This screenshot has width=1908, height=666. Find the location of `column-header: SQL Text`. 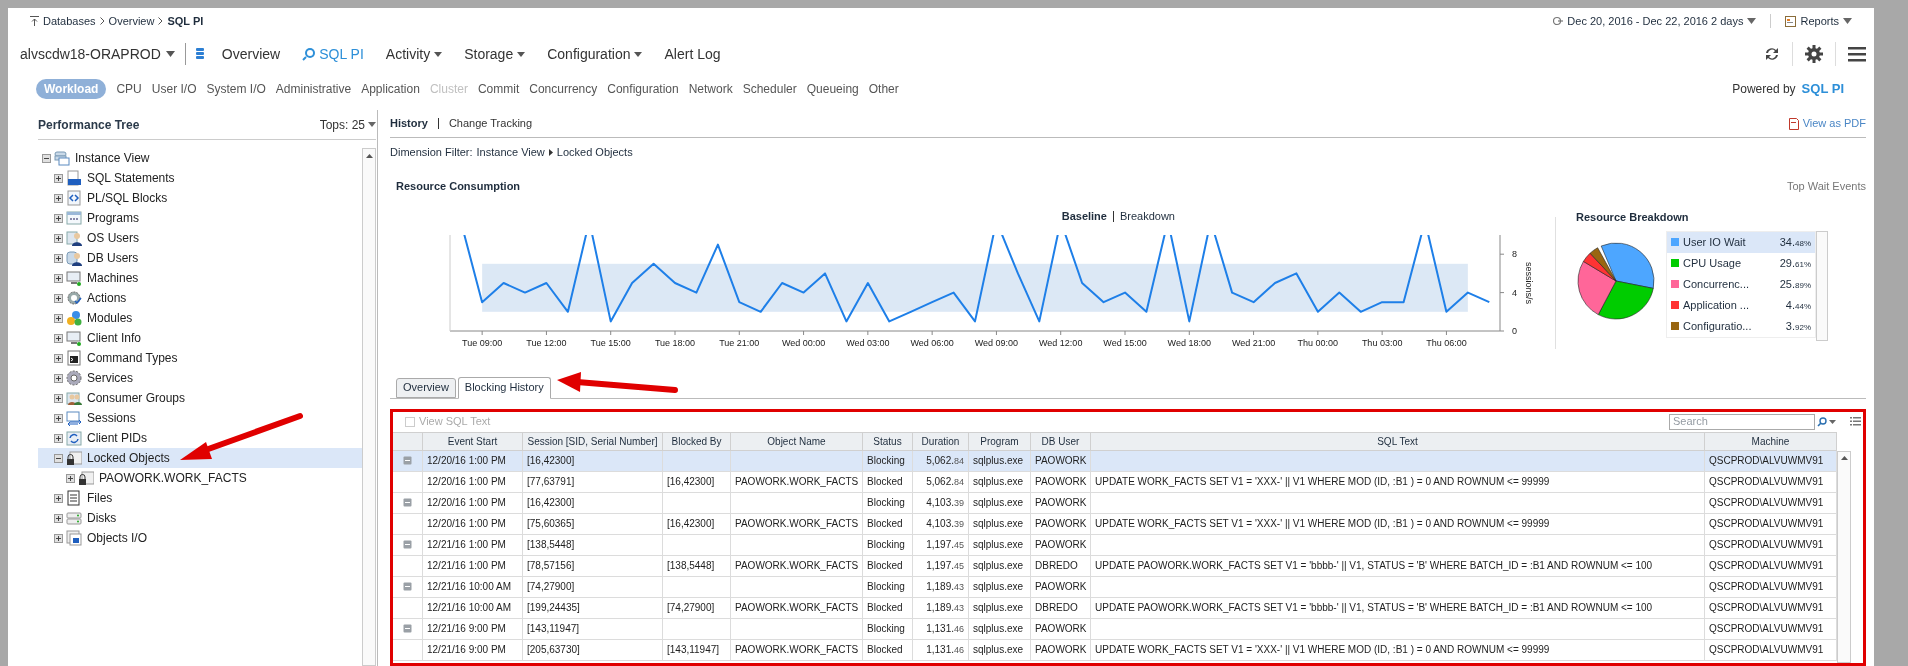

column-header: SQL Text is located at coordinates (1398, 441).